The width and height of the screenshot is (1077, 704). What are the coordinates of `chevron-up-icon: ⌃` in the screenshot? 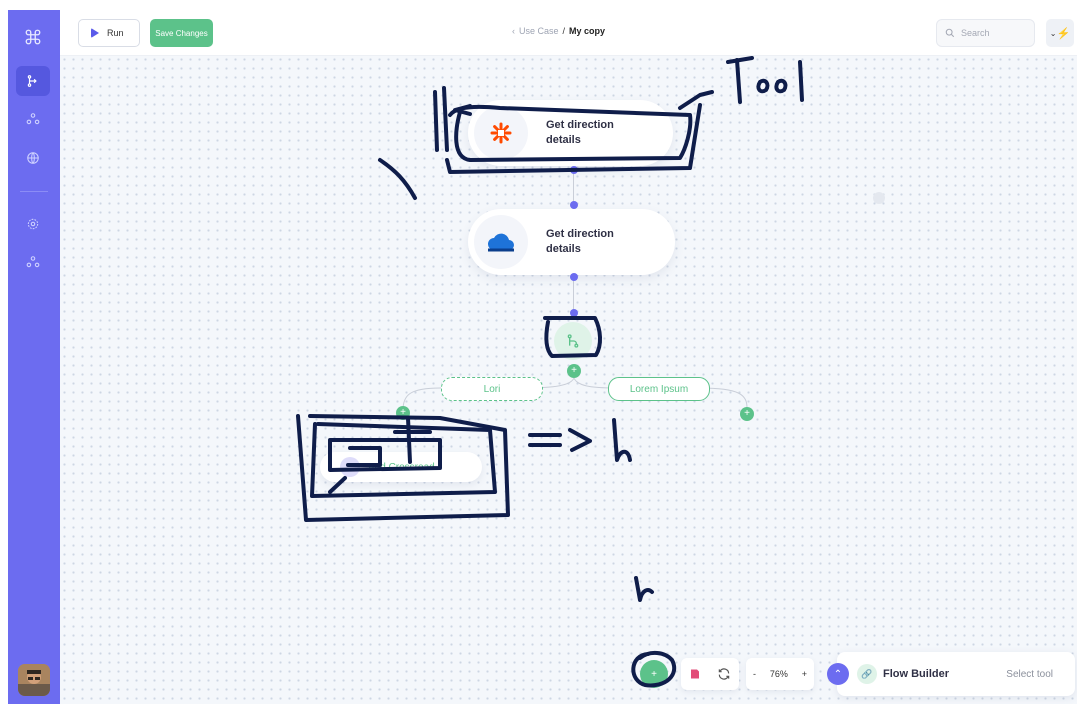 It's located at (838, 674).